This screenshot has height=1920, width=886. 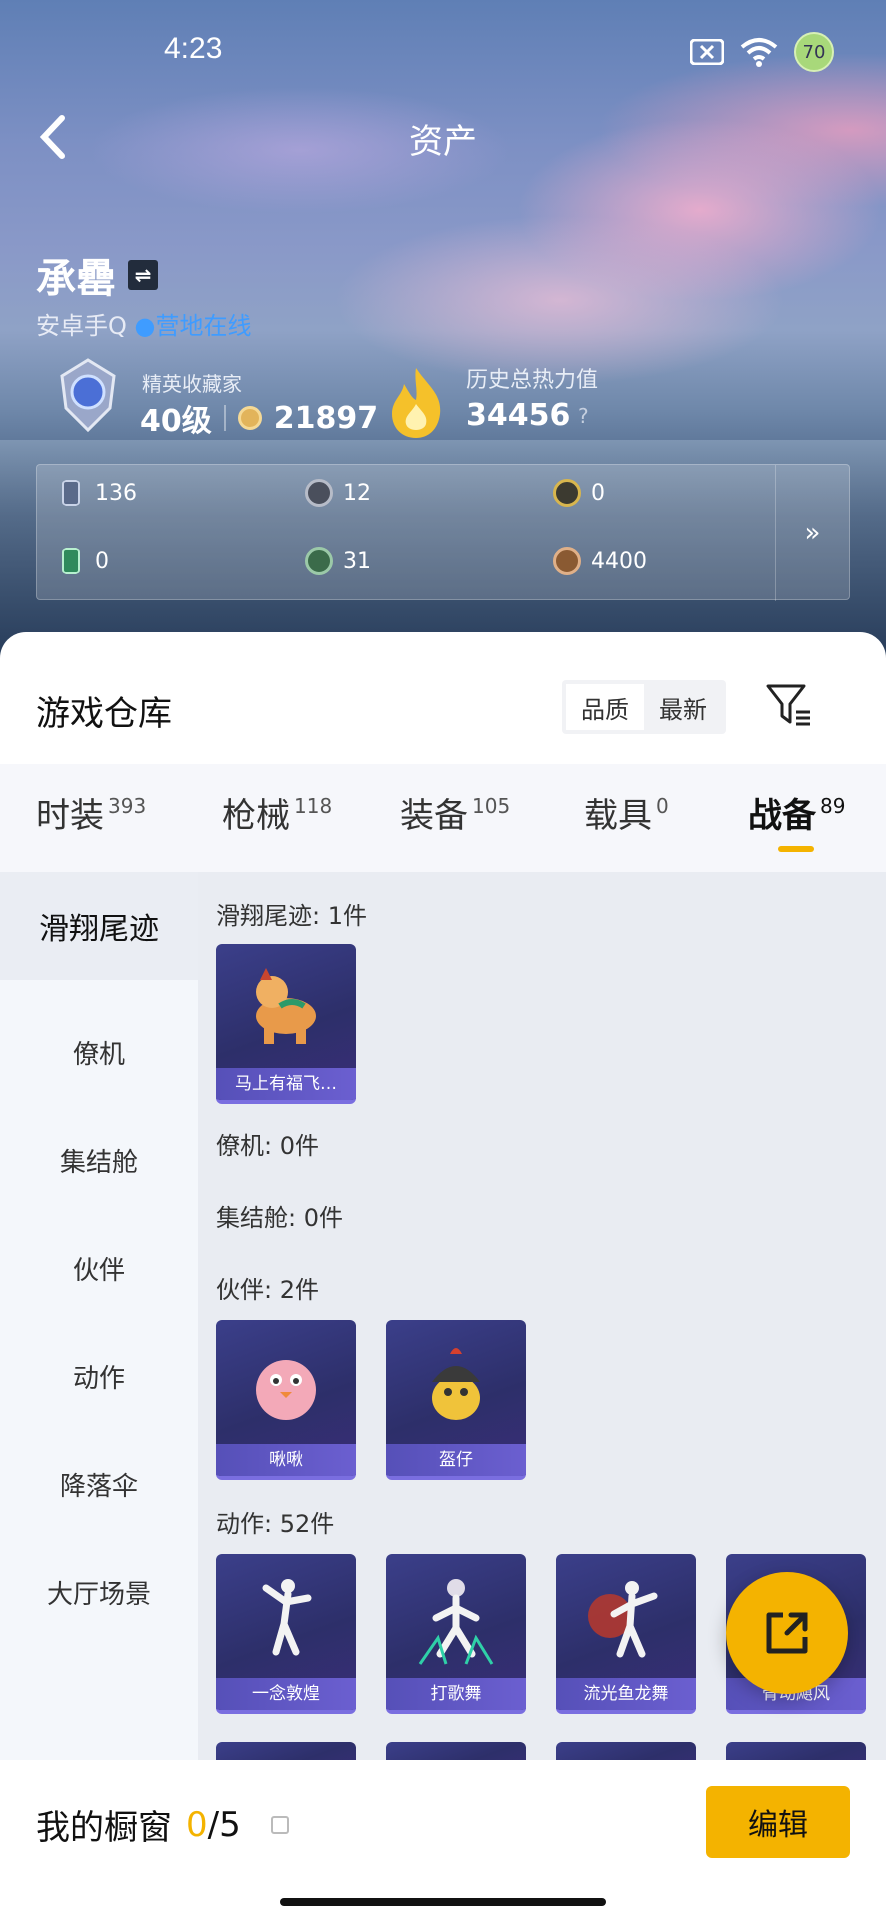 What do you see at coordinates (319, 493) in the screenshot?
I see `silver-token-icon` at bounding box center [319, 493].